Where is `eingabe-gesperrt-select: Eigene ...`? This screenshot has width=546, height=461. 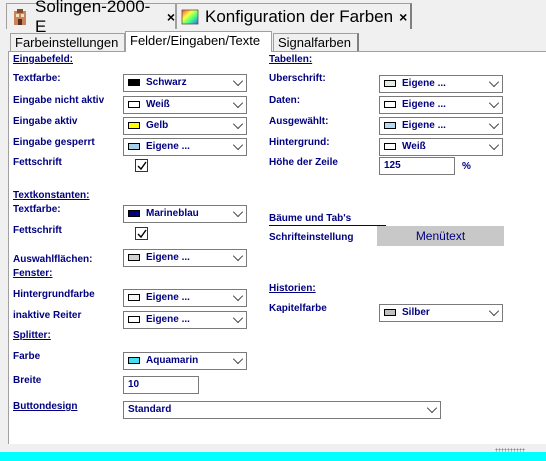
eingabe-gesperrt-select: Eigene ... is located at coordinates (185, 147).